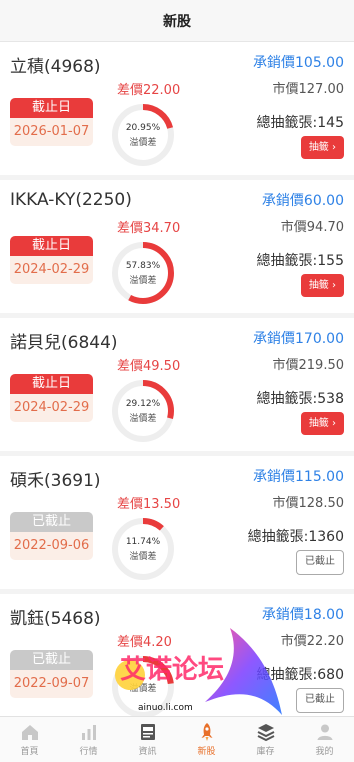  What do you see at coordinates (298, 339) in the screenshot?
I see `offer-price: 承銷價170.00` at bounding box center [298, 339].